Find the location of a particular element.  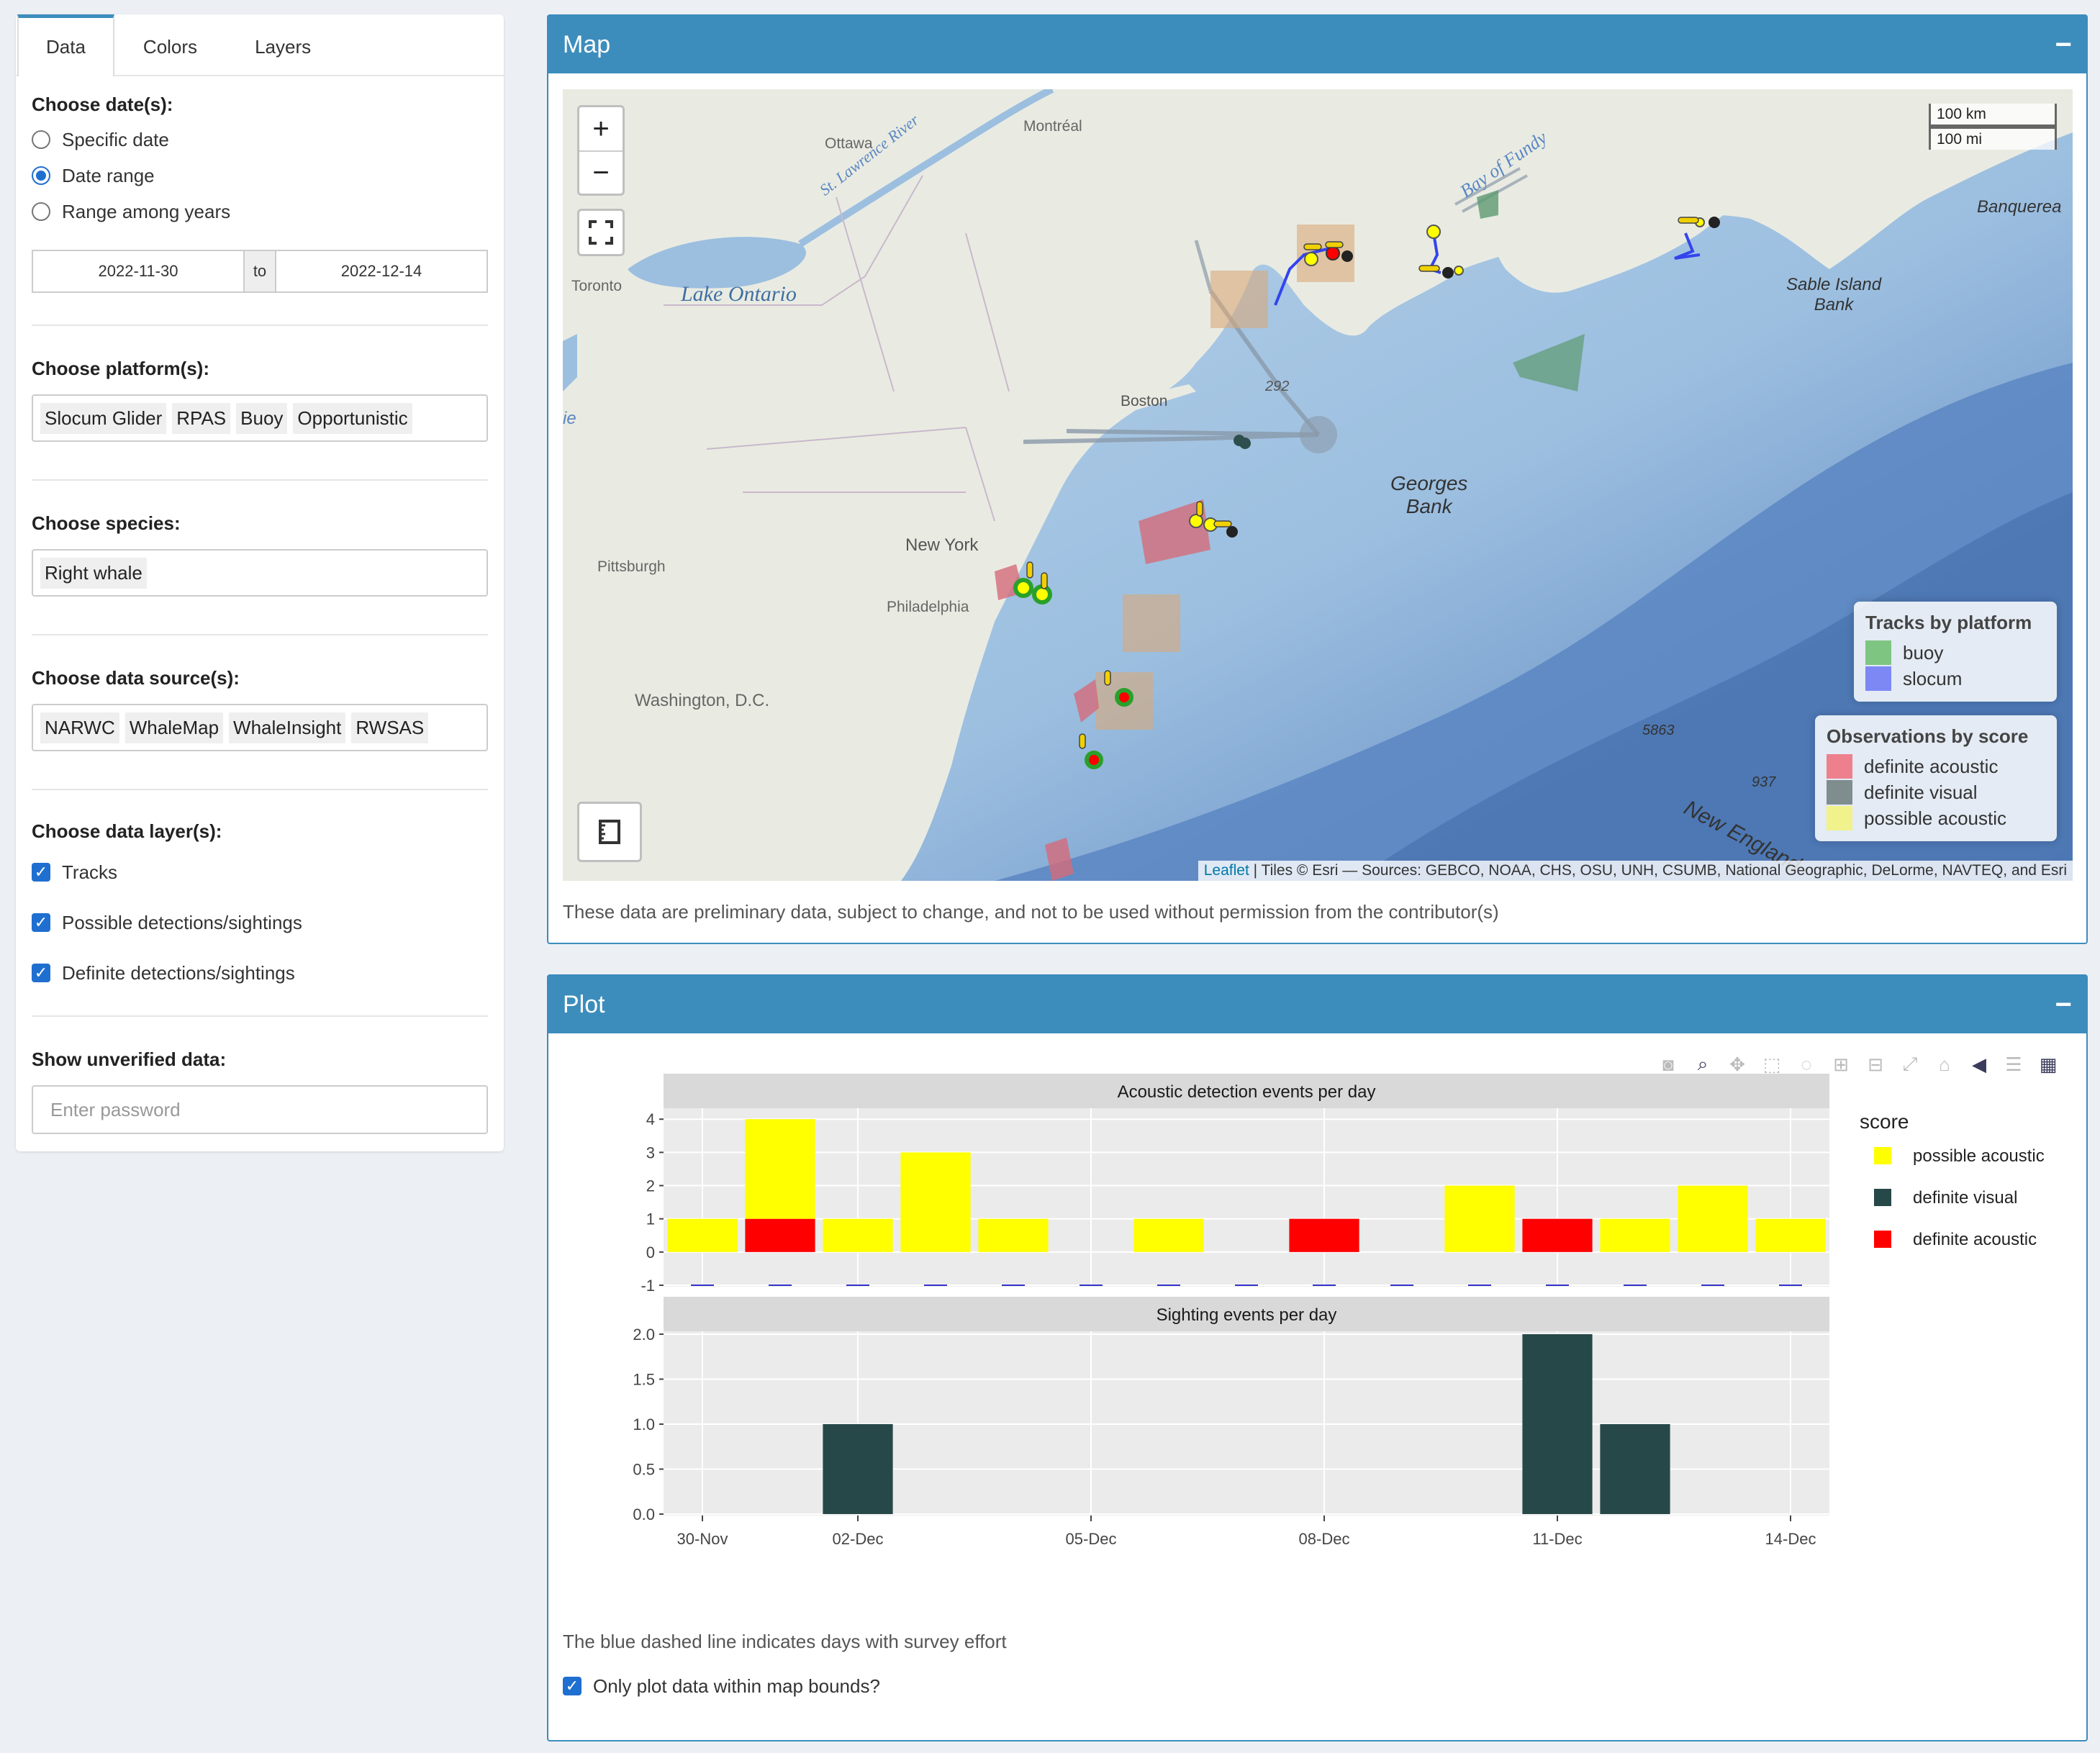

bar-definite-acoustic is located at coordinates (1324, 1235).